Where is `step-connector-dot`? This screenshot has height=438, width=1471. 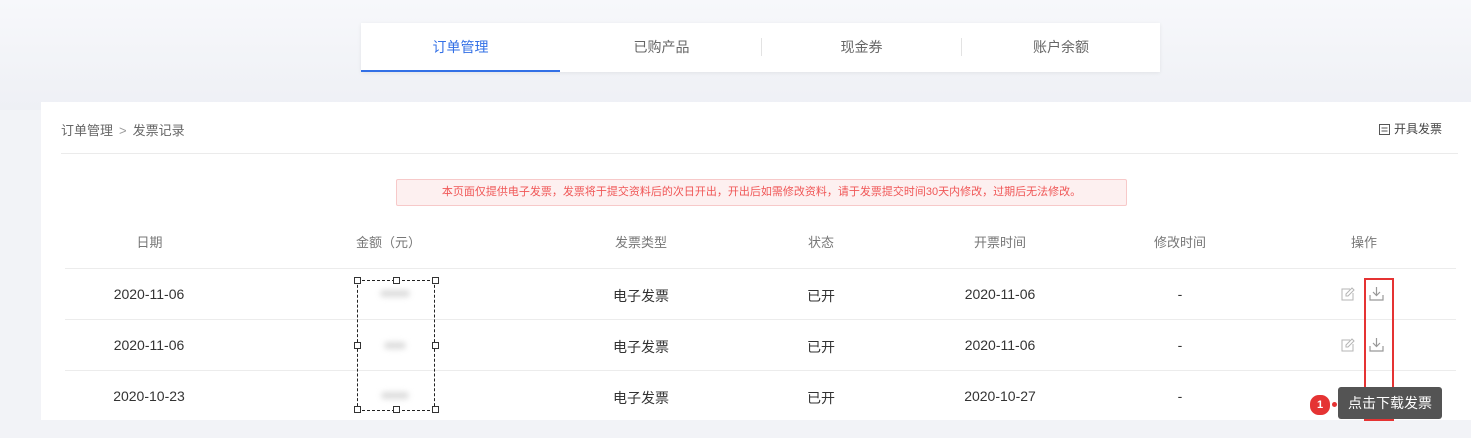
step-connector-dot is located at coordinates (1334, 404).